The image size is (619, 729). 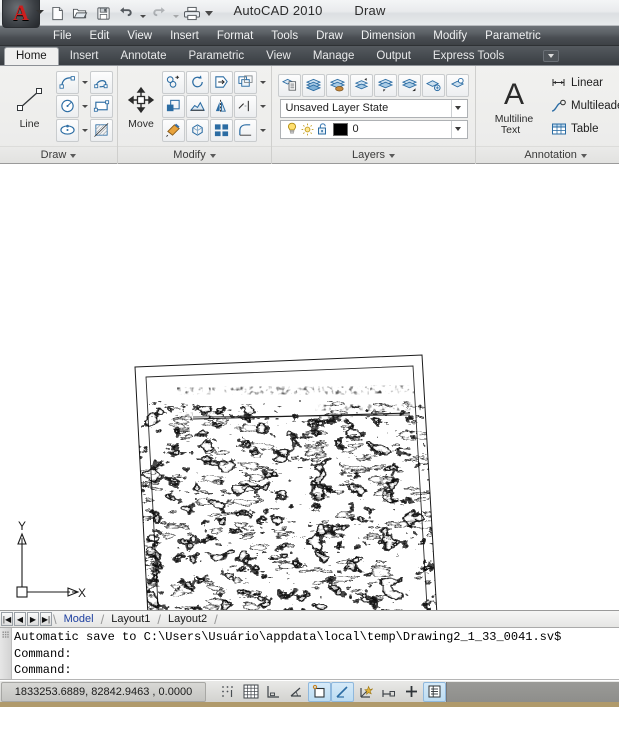 I want to click on lineweight-toggle, so click(x=411, y=692).